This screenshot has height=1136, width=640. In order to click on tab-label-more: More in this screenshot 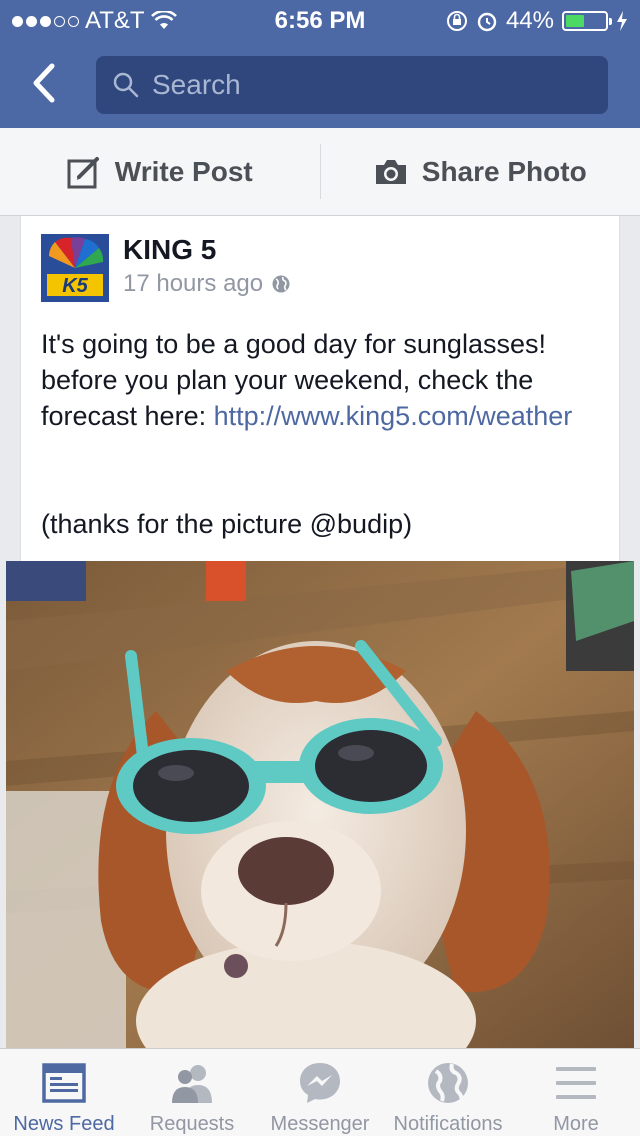, I will do `click(576, 1124)`.